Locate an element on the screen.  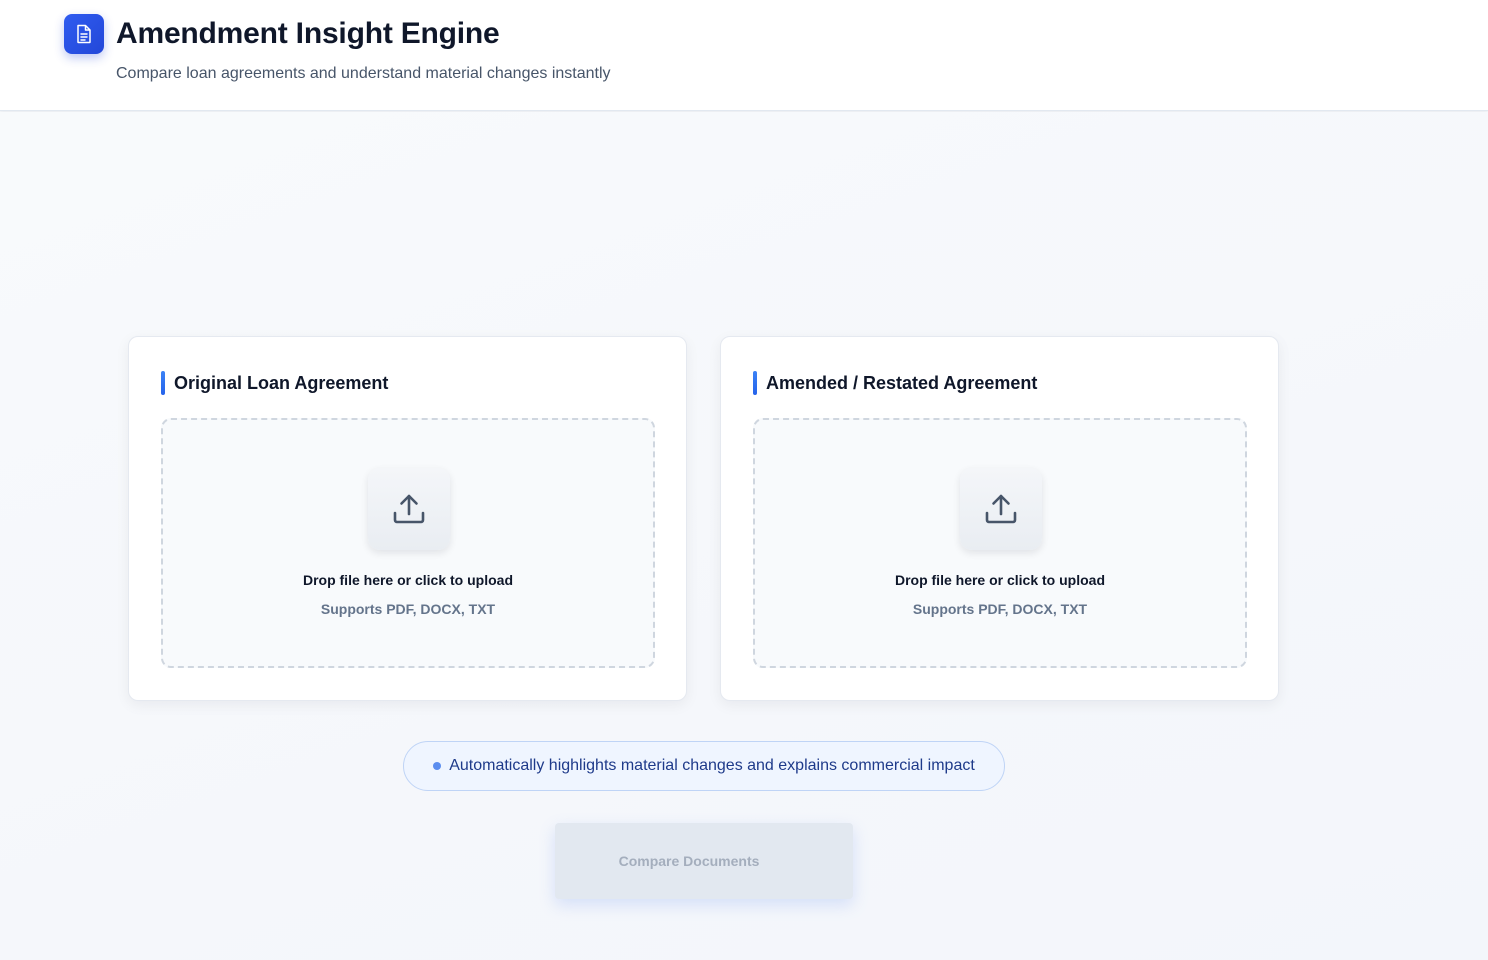
original-agreement-title: Original Loan Agreement is located at coordinates (274, 383).